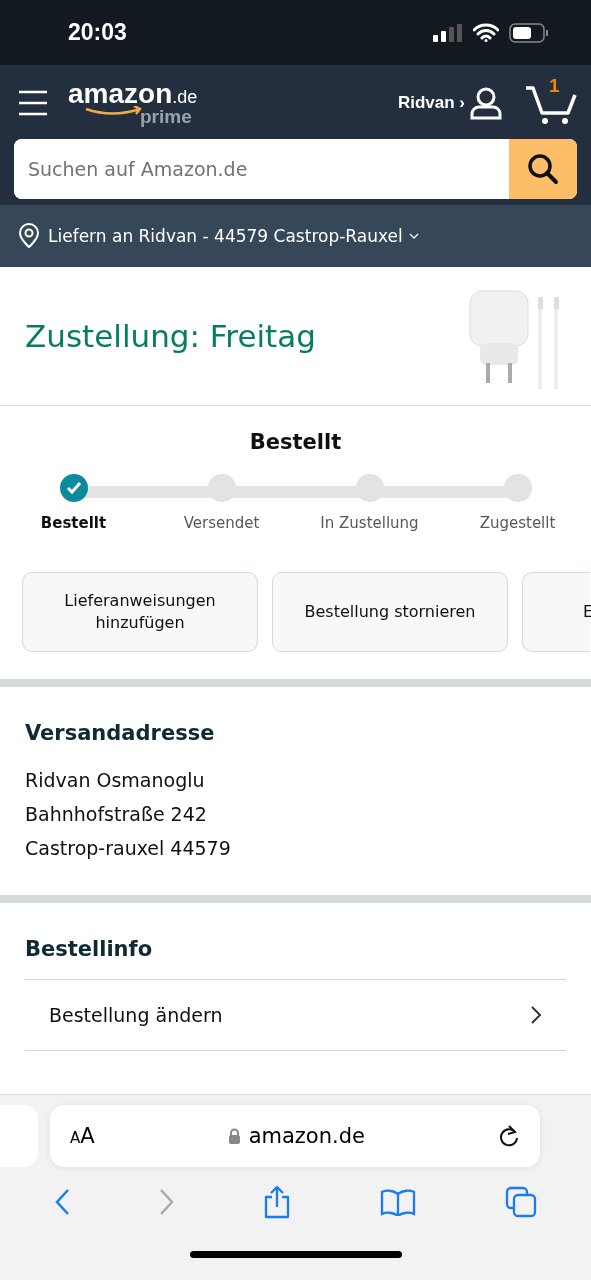  What do you see at coordinates (120, 733) in the screenshot?
I see `section-title: Versandadresse` at bounding box center [120, 733].